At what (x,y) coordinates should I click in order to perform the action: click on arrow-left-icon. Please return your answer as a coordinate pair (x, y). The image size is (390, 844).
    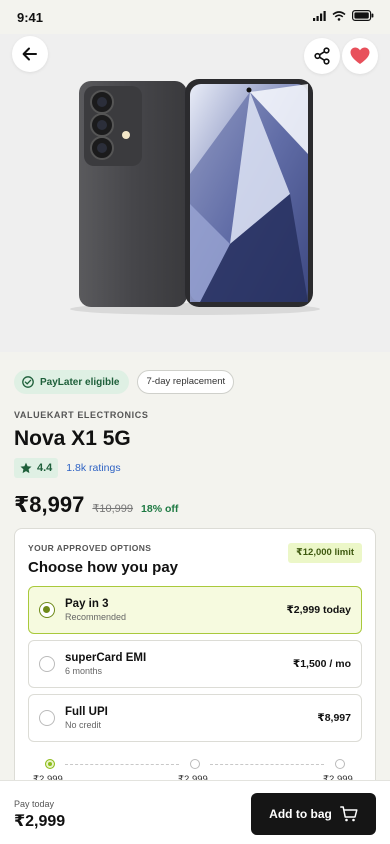
    Looking at the image, I should click on (29, 54).